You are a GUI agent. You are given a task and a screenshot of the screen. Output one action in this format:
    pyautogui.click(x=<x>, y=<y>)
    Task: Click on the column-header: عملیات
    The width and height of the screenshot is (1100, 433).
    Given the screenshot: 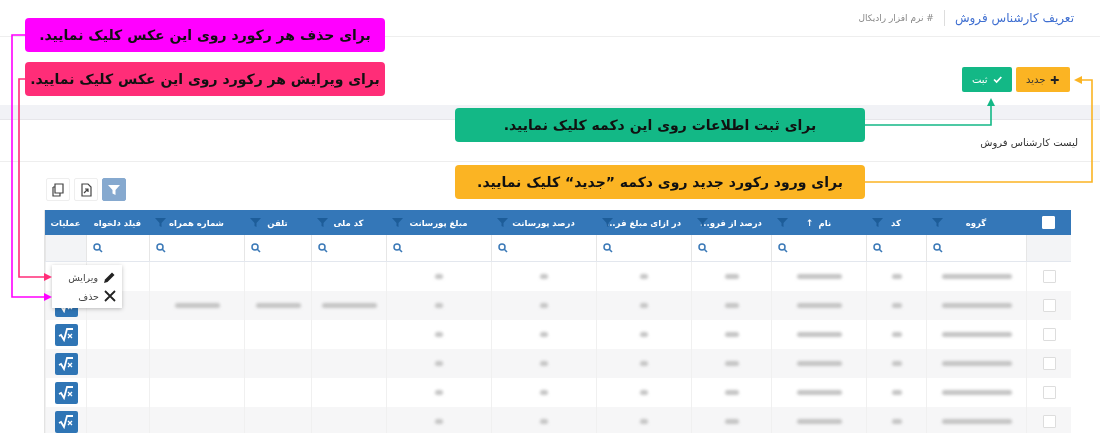 What is the action you would take?
    pyautogui.click(x=65, y=222)
    